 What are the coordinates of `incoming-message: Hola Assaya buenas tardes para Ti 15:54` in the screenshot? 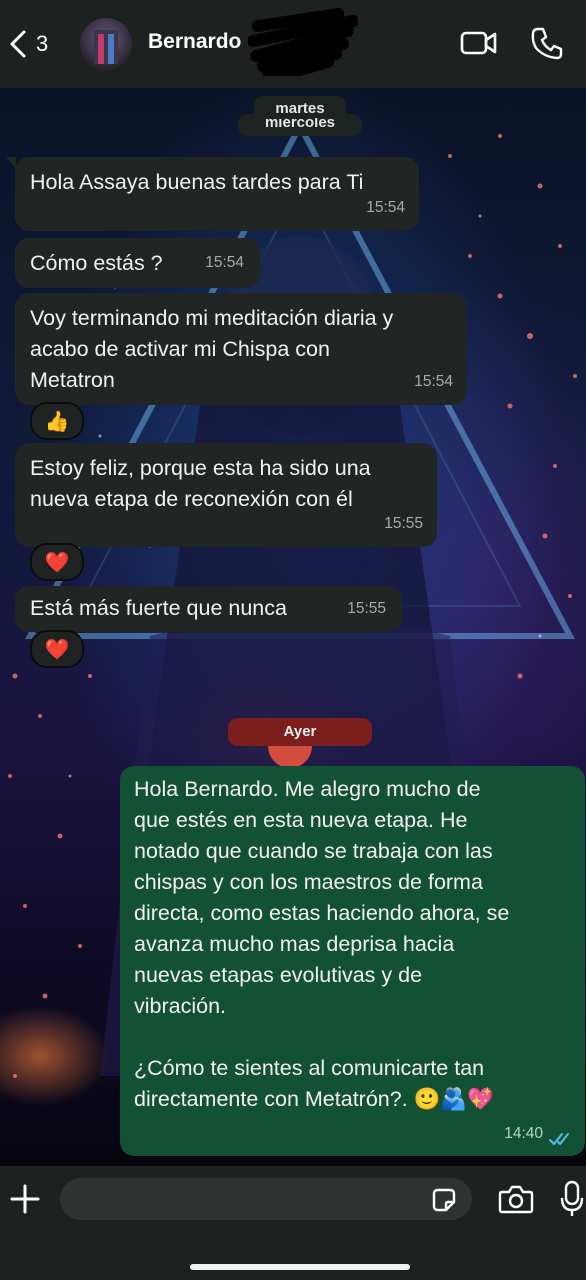 It's located at (217, 194).